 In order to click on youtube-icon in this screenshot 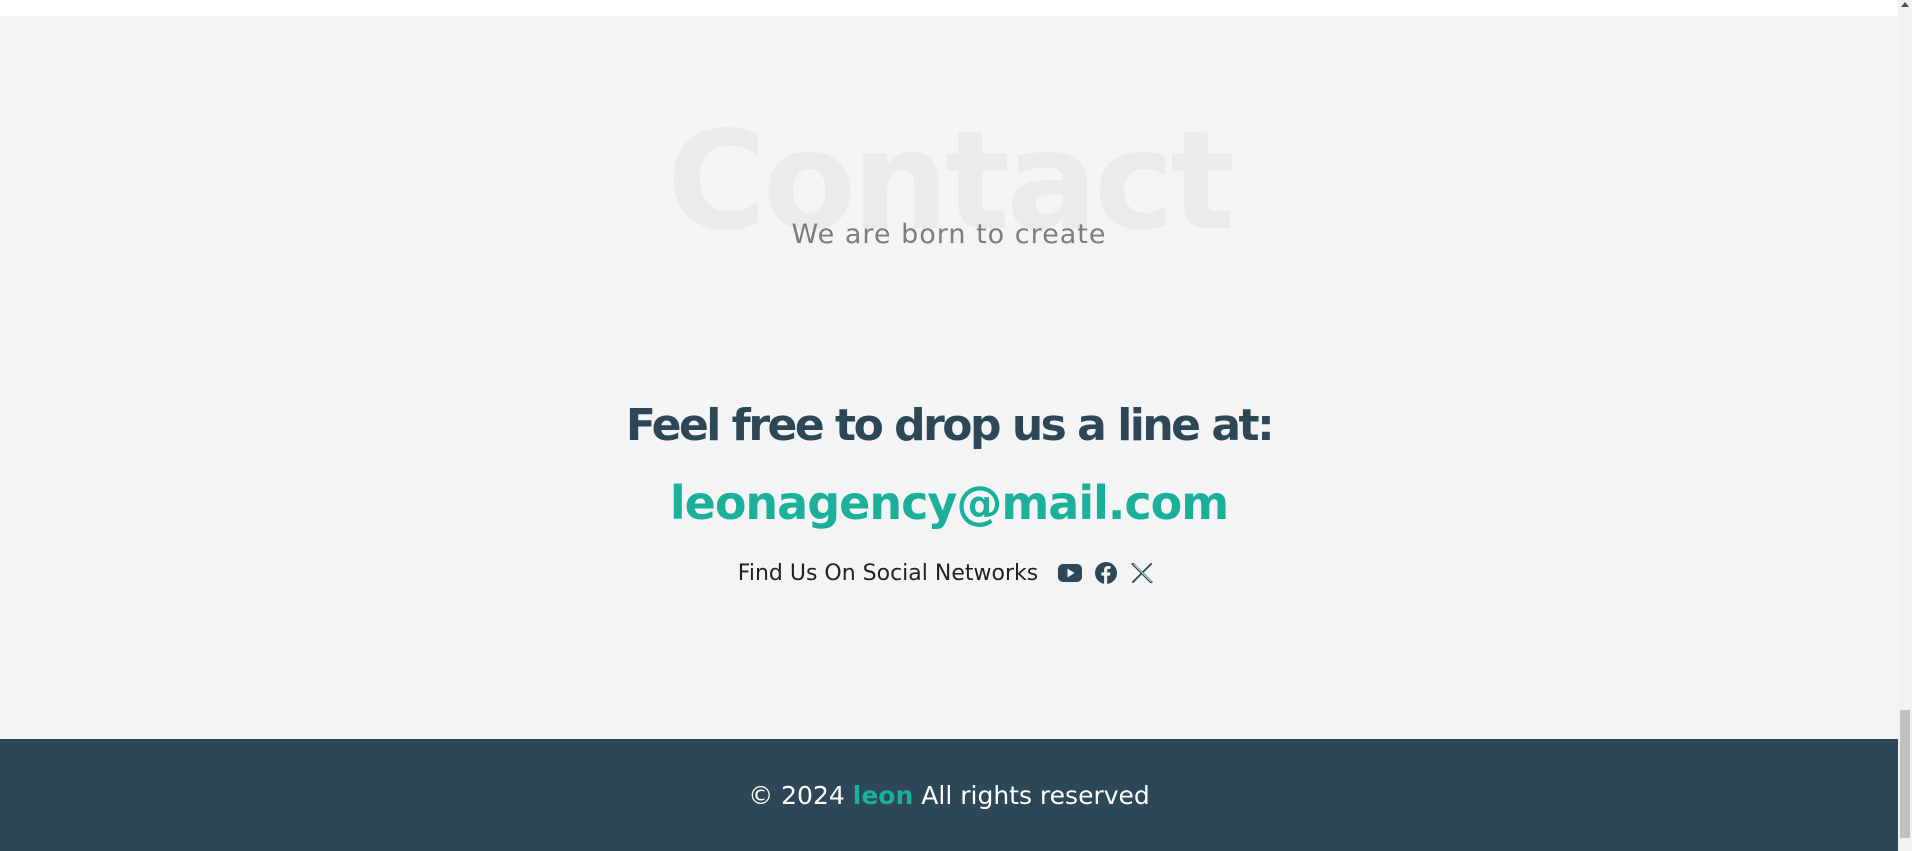, I will do `click(1070, 573)`.